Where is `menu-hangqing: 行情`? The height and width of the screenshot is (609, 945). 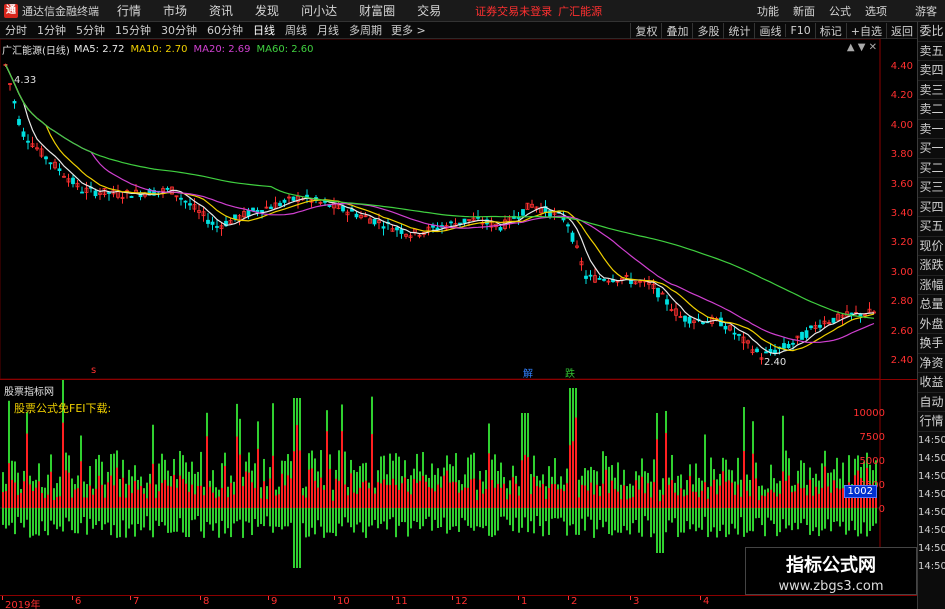
menu-hangqing: 行情 is located at coordinates (129, 10).